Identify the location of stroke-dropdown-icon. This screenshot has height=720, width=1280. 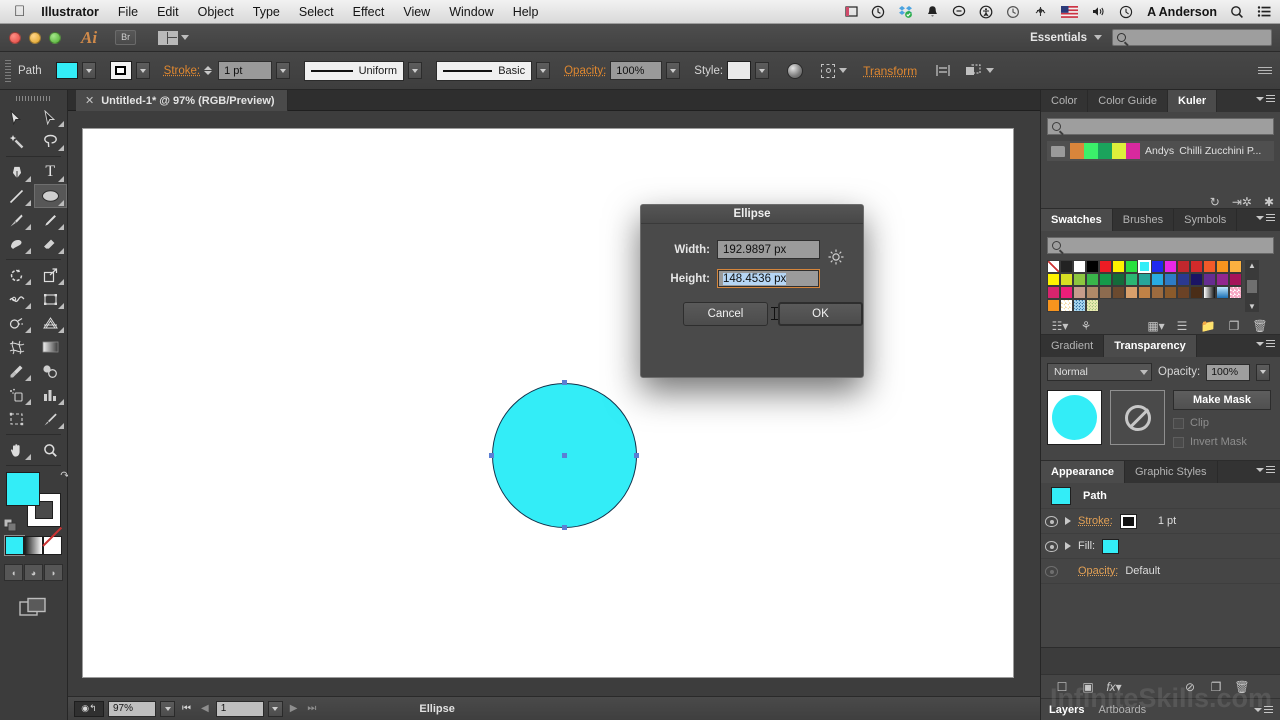
(142, 70).